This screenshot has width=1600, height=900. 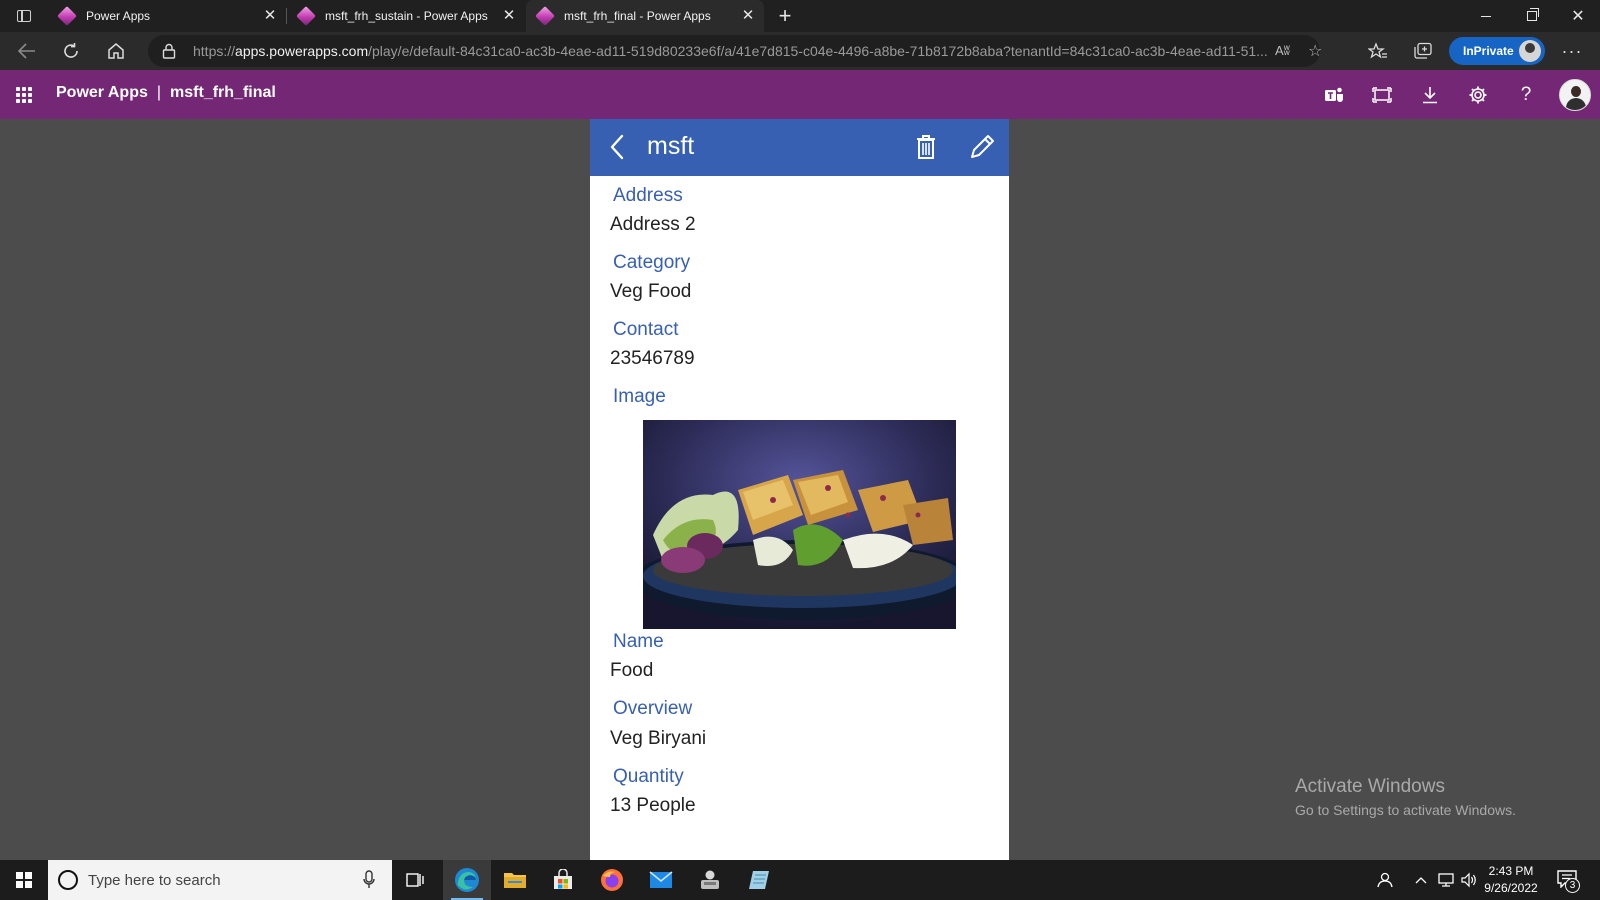 I want to click on power-apps-header: Power Apps | msft_frh_final ?, so click(x=800, y=94).